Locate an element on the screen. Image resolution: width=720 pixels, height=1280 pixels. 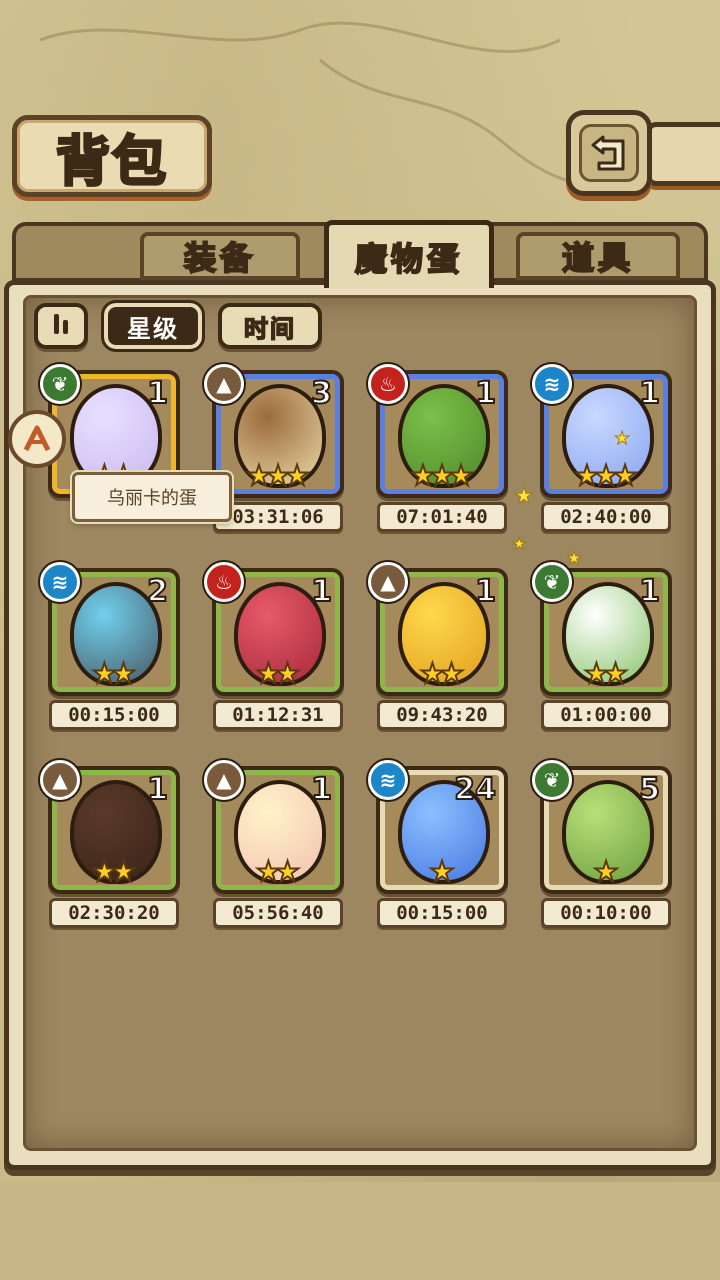
egg-name-tooltip: 乌丽卡的蛋 is located at coordinates (152, 497).